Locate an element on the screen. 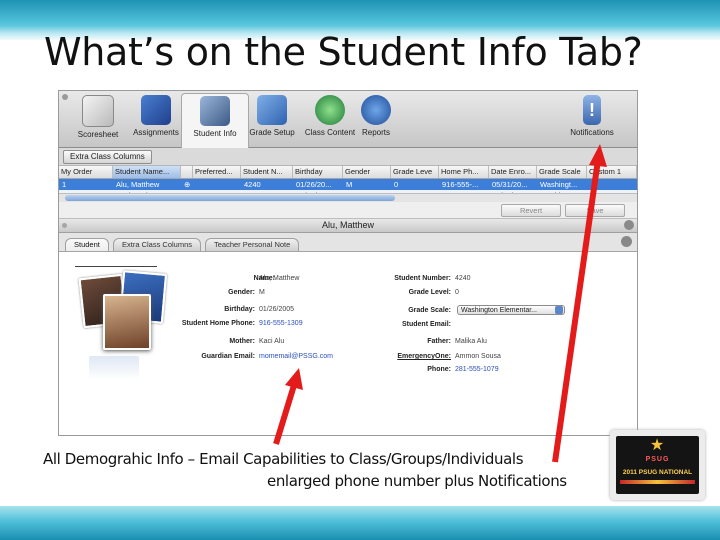 Image resolution: width=720 pixels, height=540 pixels. field-label: Birthday: is located at coordinates (239, 309).